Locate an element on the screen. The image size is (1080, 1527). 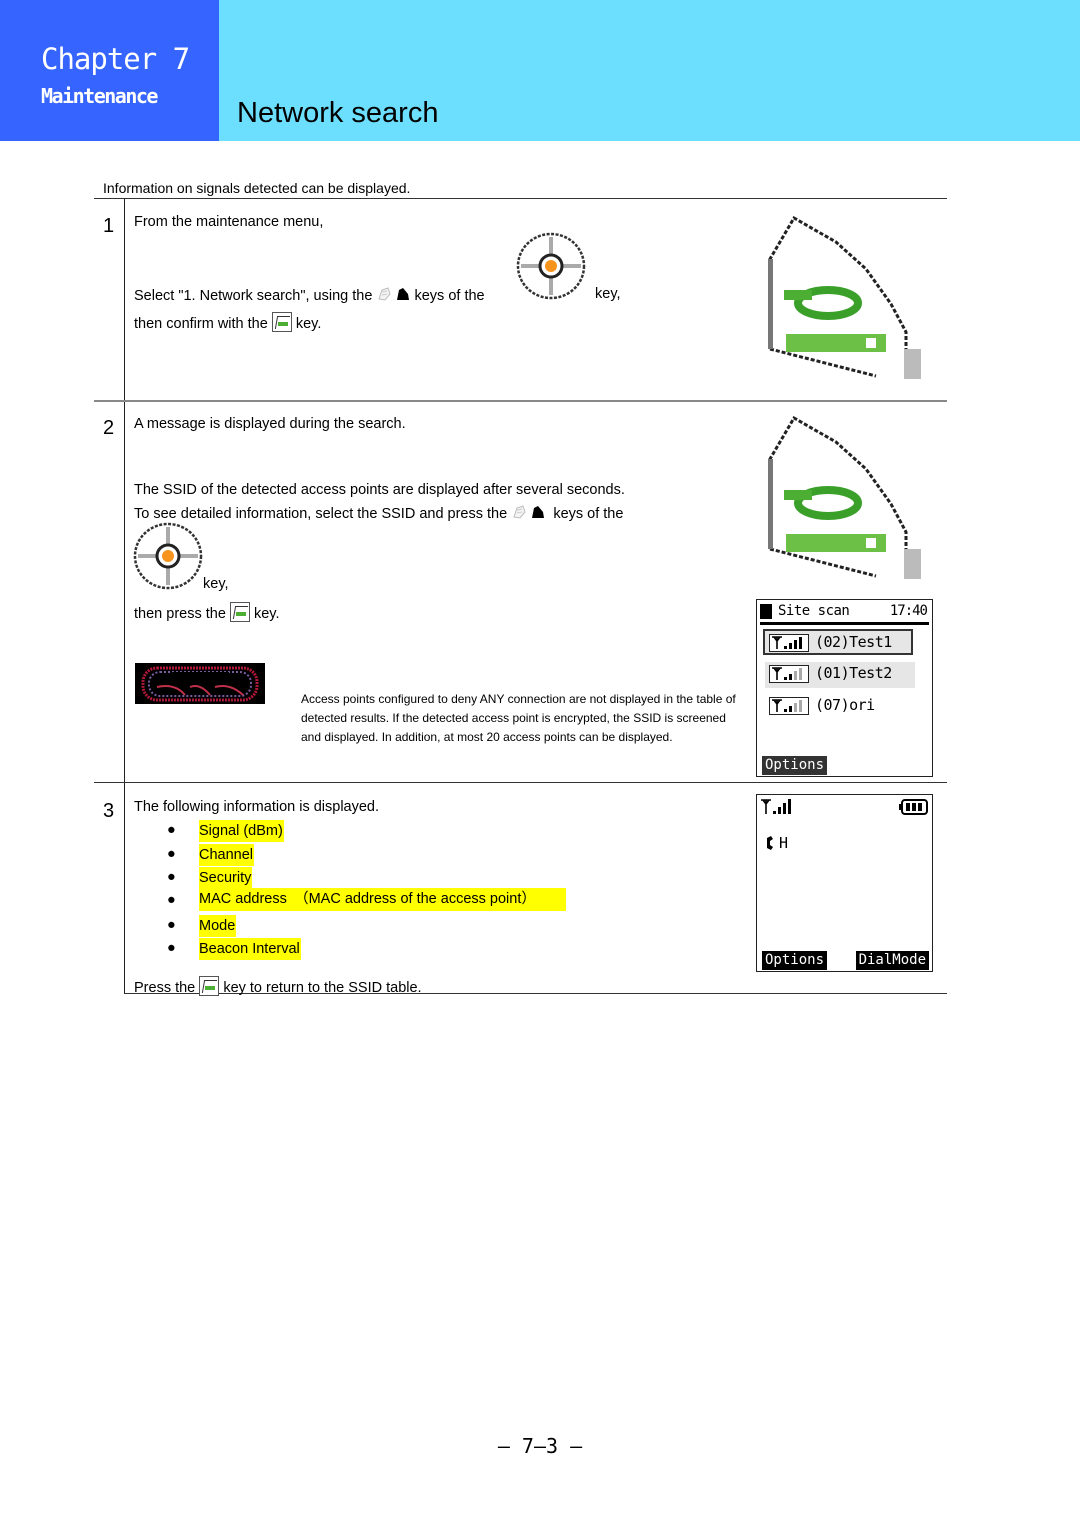
screen-title: Site scan is located at coordinates (814, 611).